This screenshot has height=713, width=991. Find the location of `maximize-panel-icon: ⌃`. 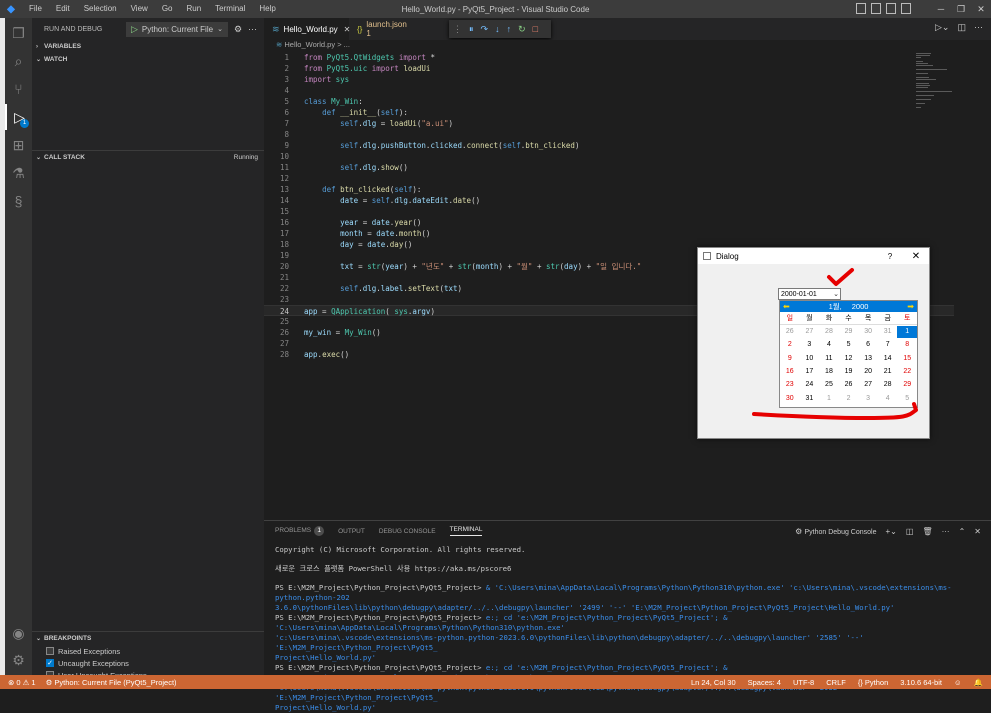

maximize-panel-icon: ⌃ is located at coordinates (962, 531).